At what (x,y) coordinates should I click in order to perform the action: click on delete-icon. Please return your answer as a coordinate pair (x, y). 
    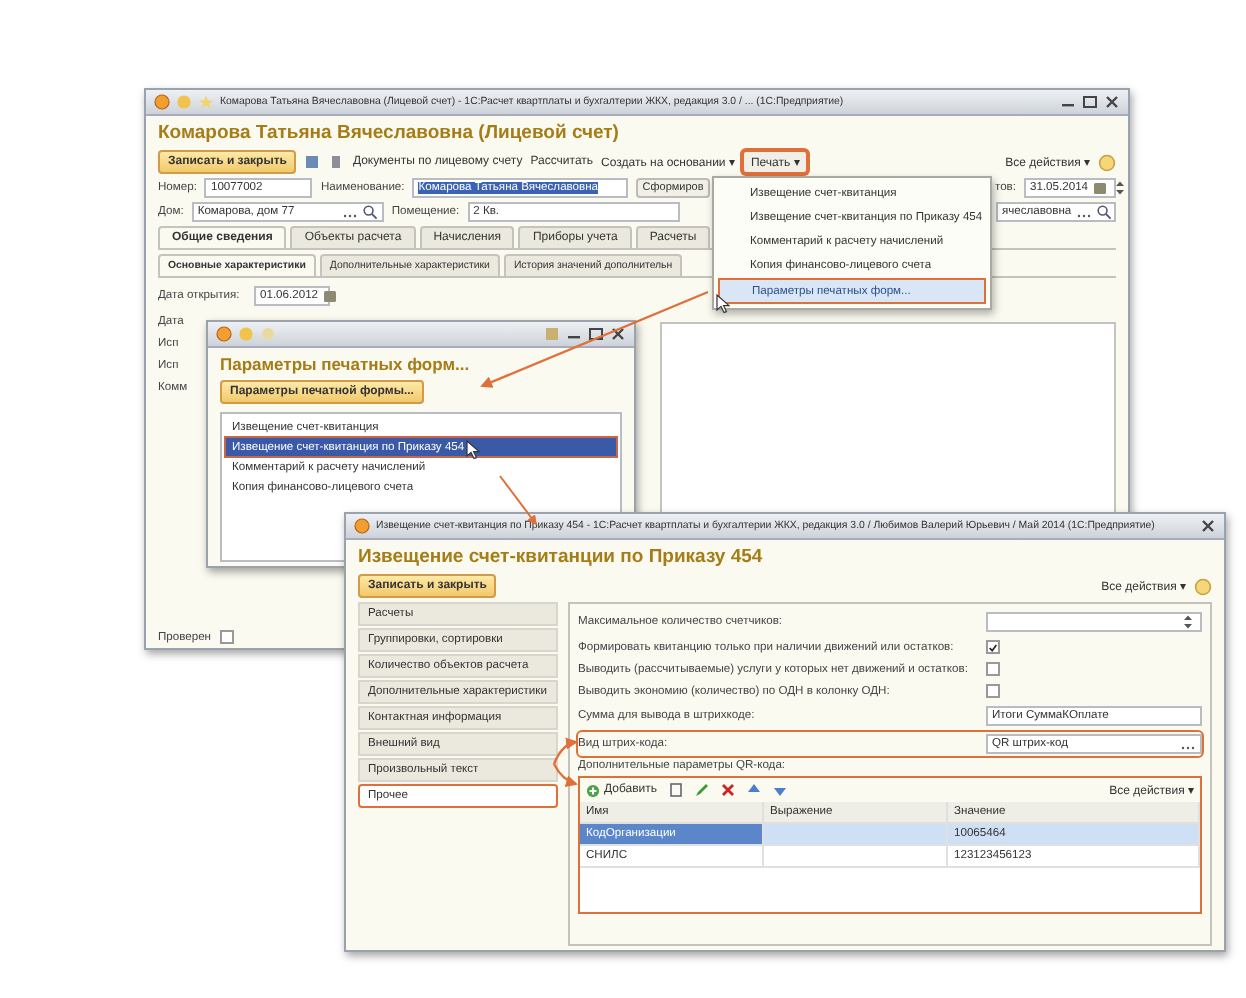
    Looking at the image, I should click on (727, 790).